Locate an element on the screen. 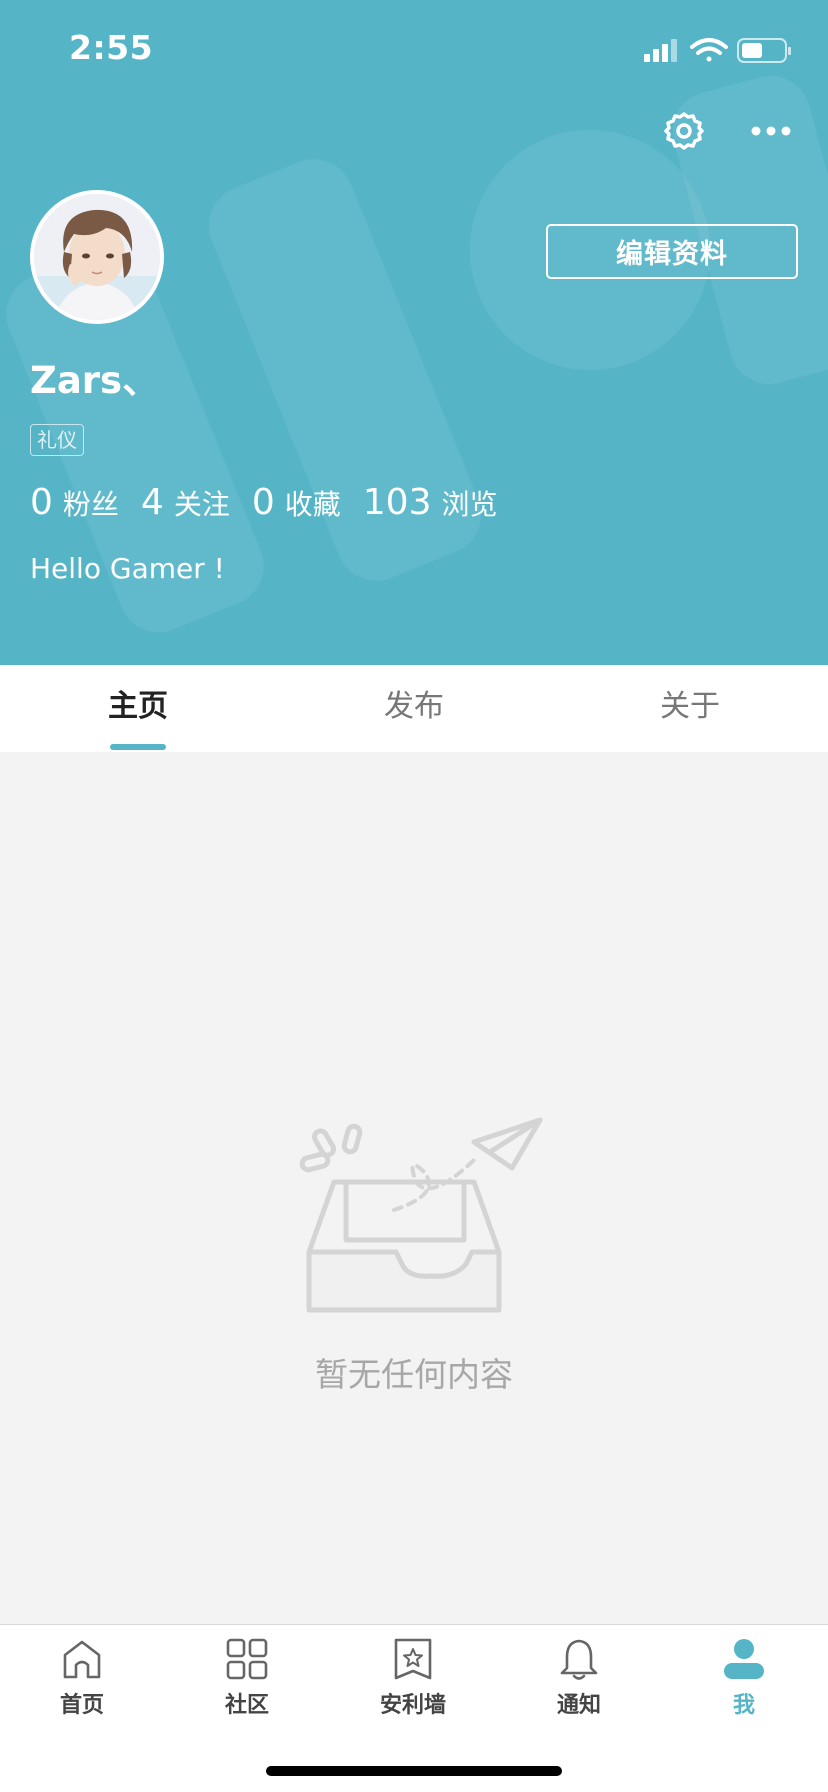 This screenshot has width=828, height=1792. wifi-icon is located at coordinates (709, 50).